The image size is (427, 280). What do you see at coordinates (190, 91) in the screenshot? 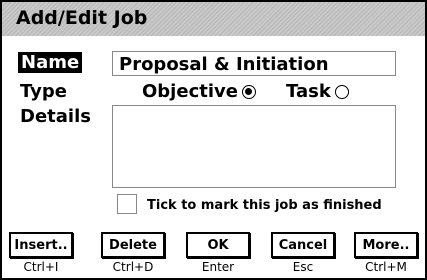
I see `radio-objective-label: Objective` at bounding box center [190, 91].